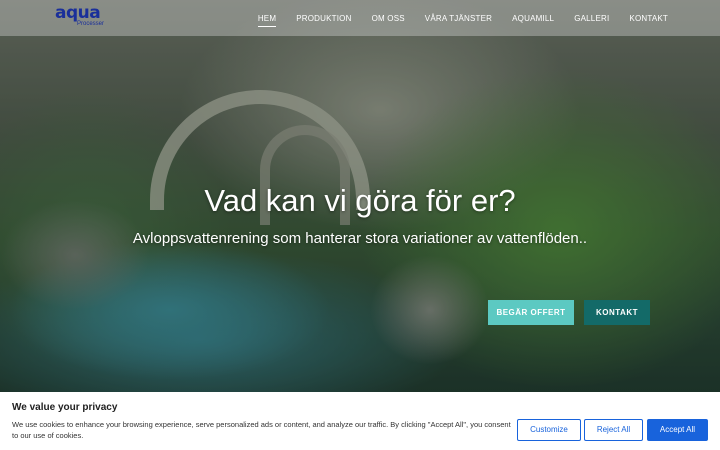 This screenshot has height=450, width=720. What do you see at coordinates (267, 20) in the screenshot?
I see `nav-item-hem: Hem` at bounding box center [267, 20].